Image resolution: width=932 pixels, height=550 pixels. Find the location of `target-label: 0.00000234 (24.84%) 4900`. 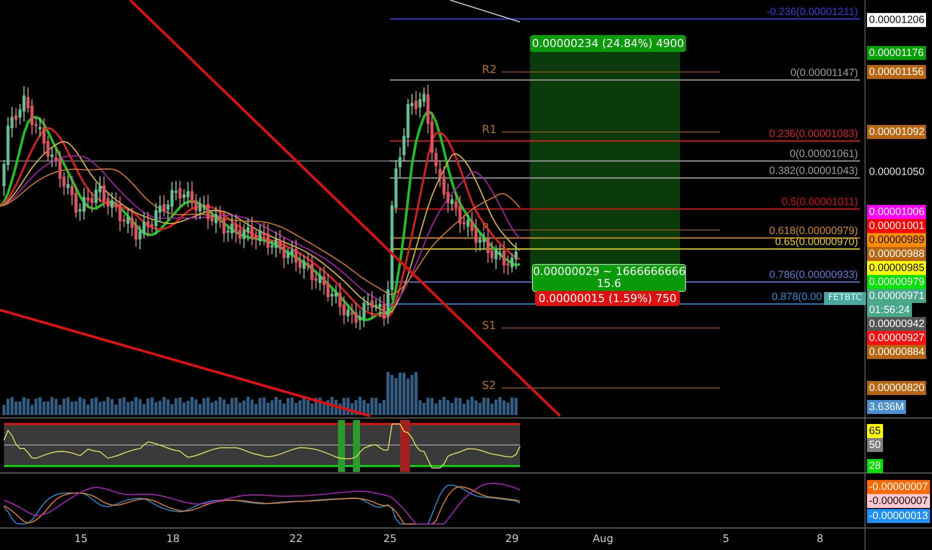

target-label: 0.00000234 (24.84%) 4900 is located at coordinates (608, 43).